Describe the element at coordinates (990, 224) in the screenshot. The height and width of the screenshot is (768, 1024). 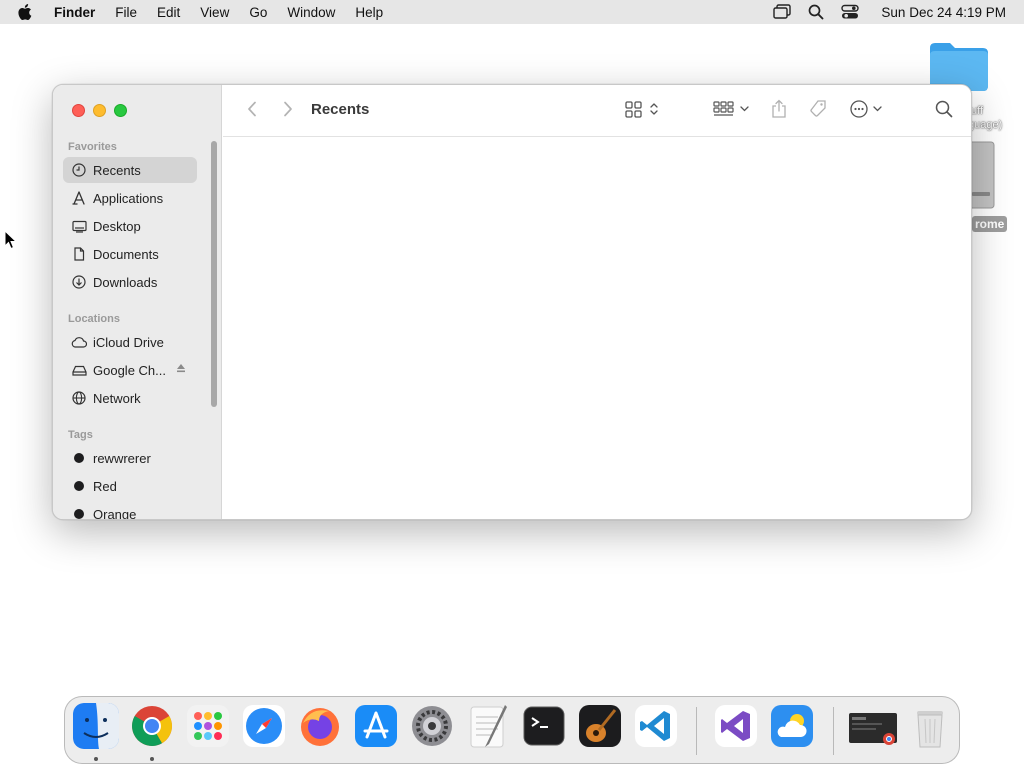
I see `desktop-disk-label: rome` at that location.